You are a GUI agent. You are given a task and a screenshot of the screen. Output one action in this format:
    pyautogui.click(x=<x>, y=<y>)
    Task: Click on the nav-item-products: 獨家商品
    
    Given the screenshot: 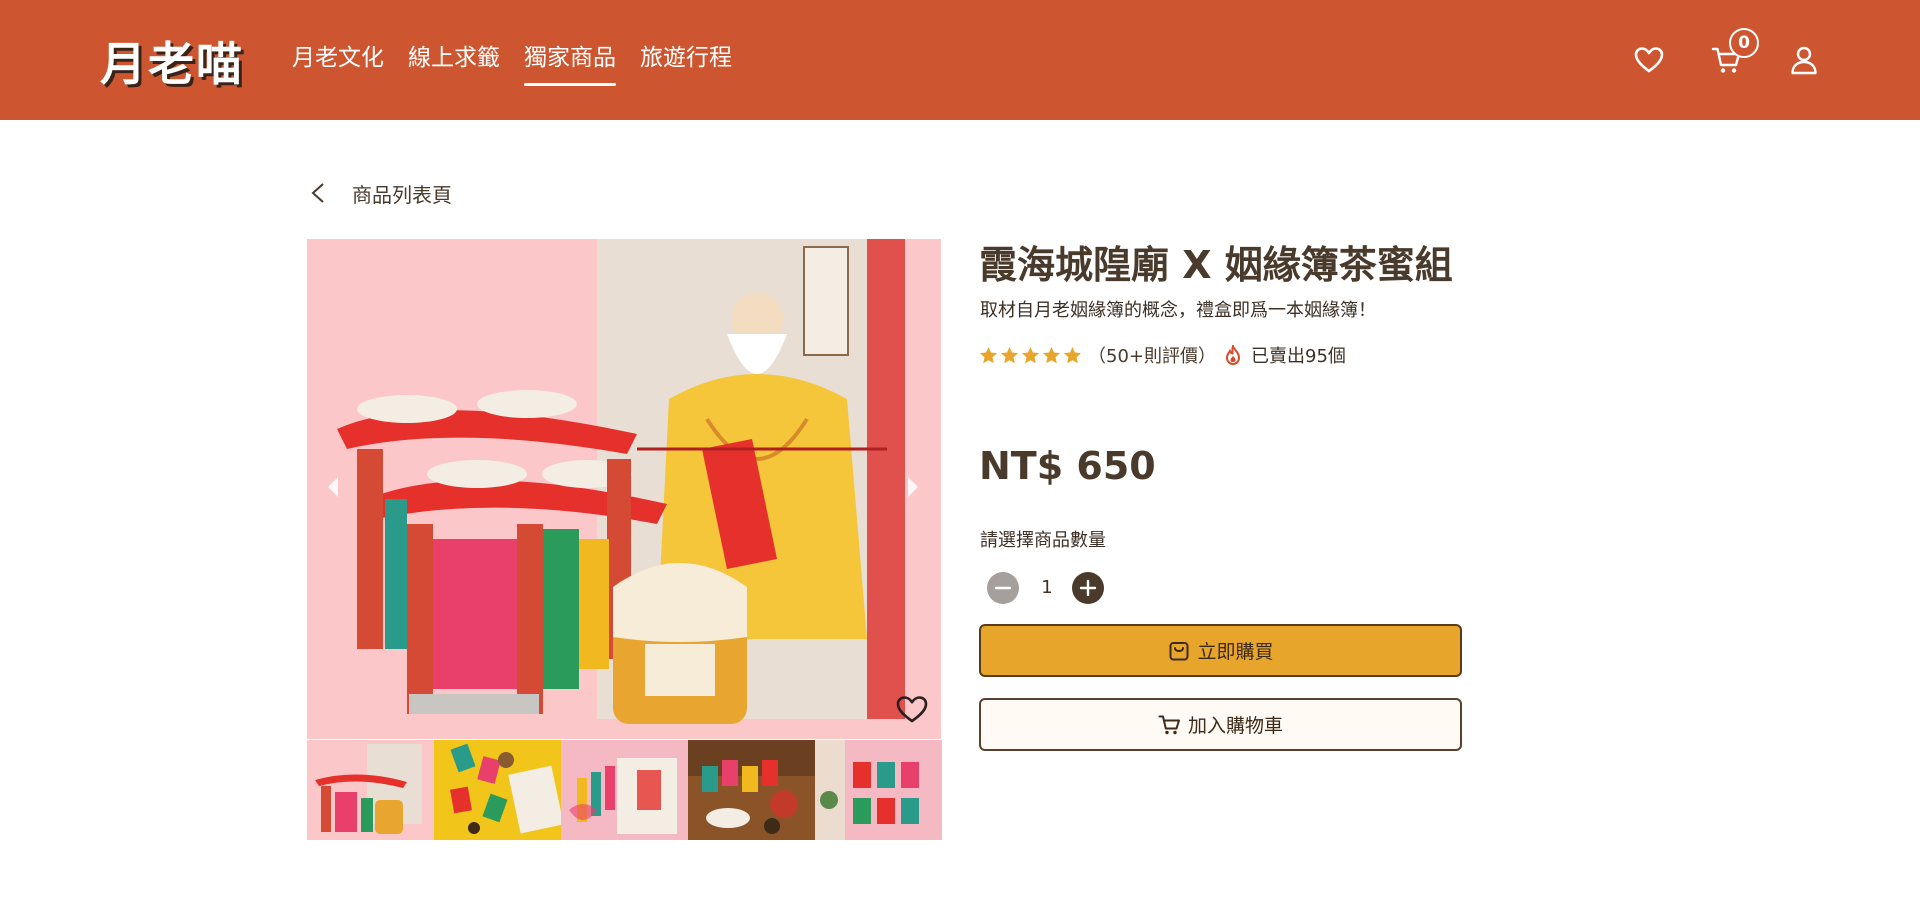 What is the action you would take?
    pyautogui.click(x=570, y=64)
    